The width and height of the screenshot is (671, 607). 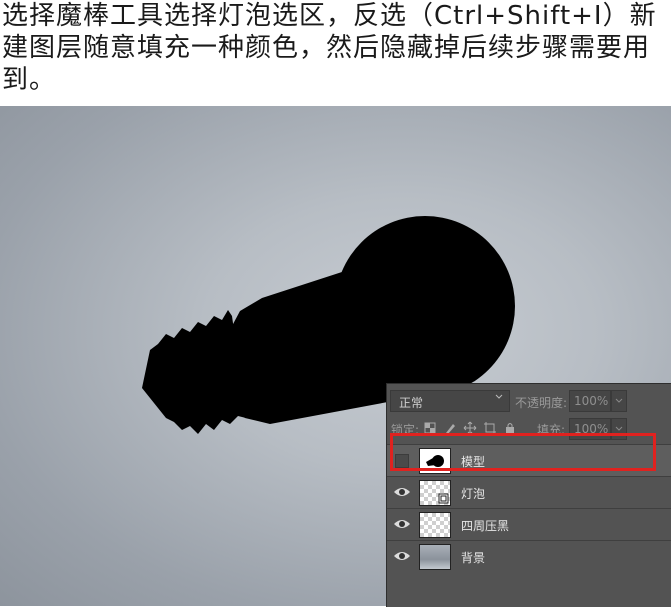 I want to click on opacity-input: 100%, so click(x=590, y=401).